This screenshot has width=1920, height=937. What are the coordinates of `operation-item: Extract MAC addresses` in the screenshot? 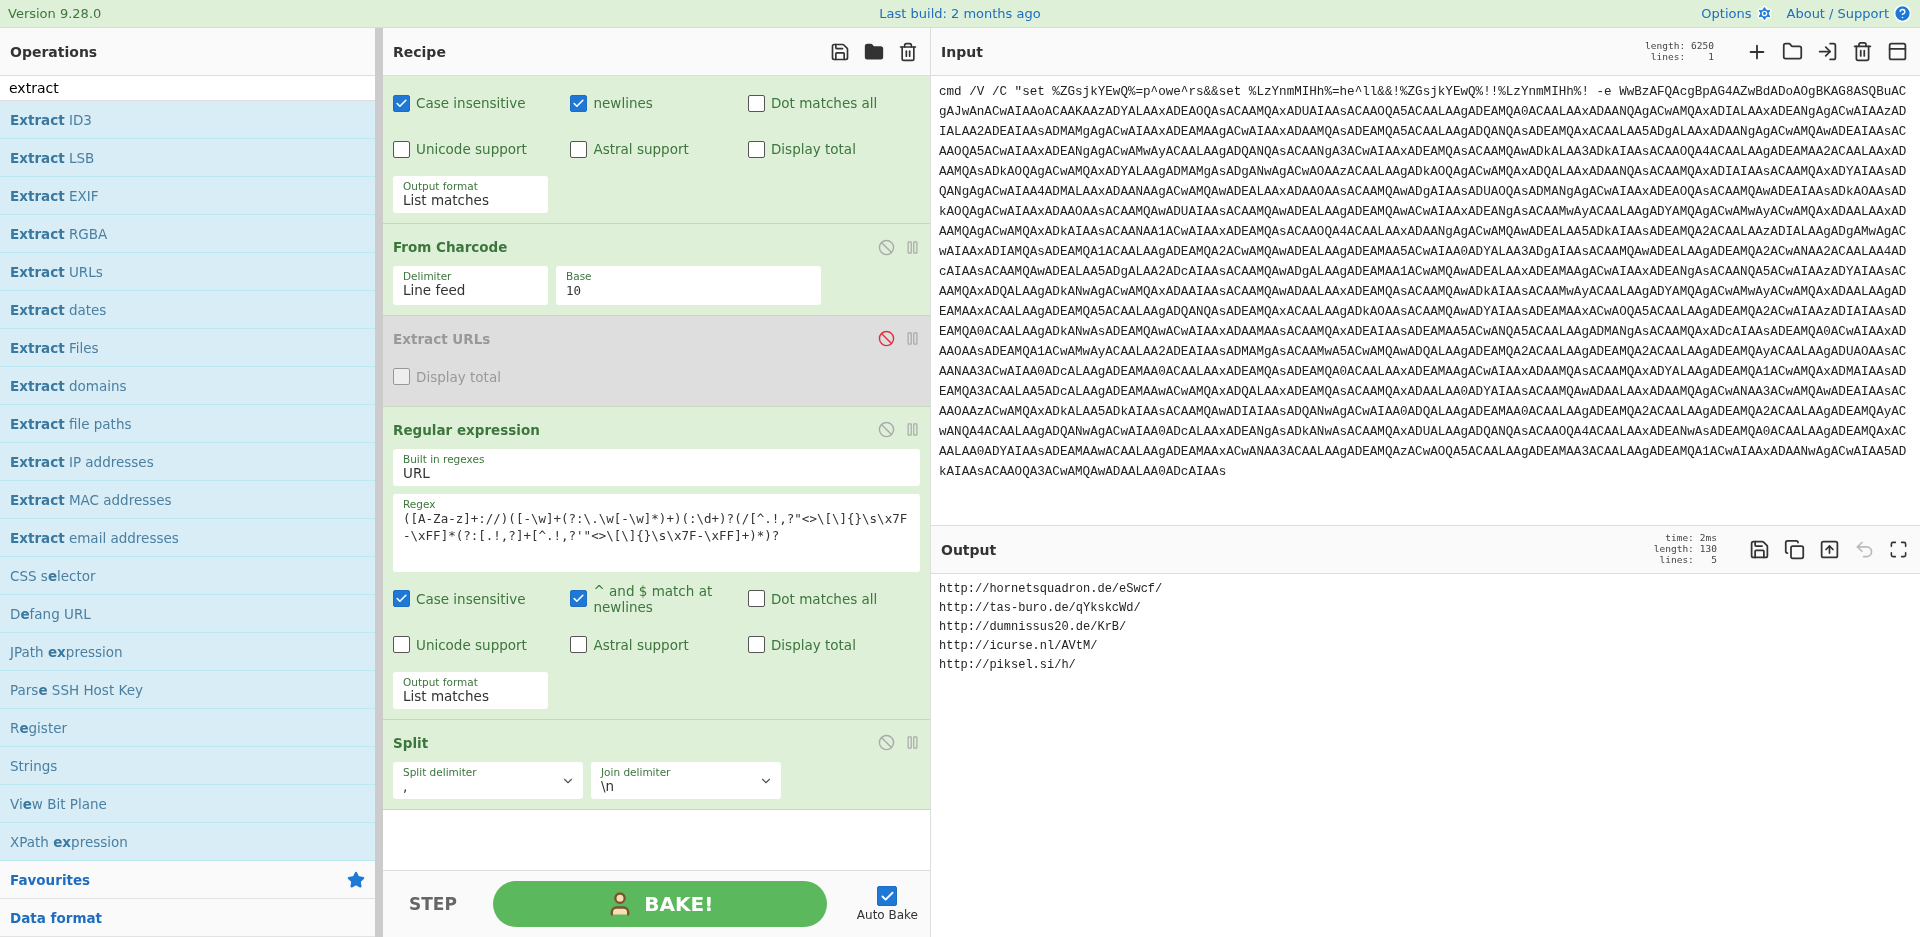 It's located at (187, 500).